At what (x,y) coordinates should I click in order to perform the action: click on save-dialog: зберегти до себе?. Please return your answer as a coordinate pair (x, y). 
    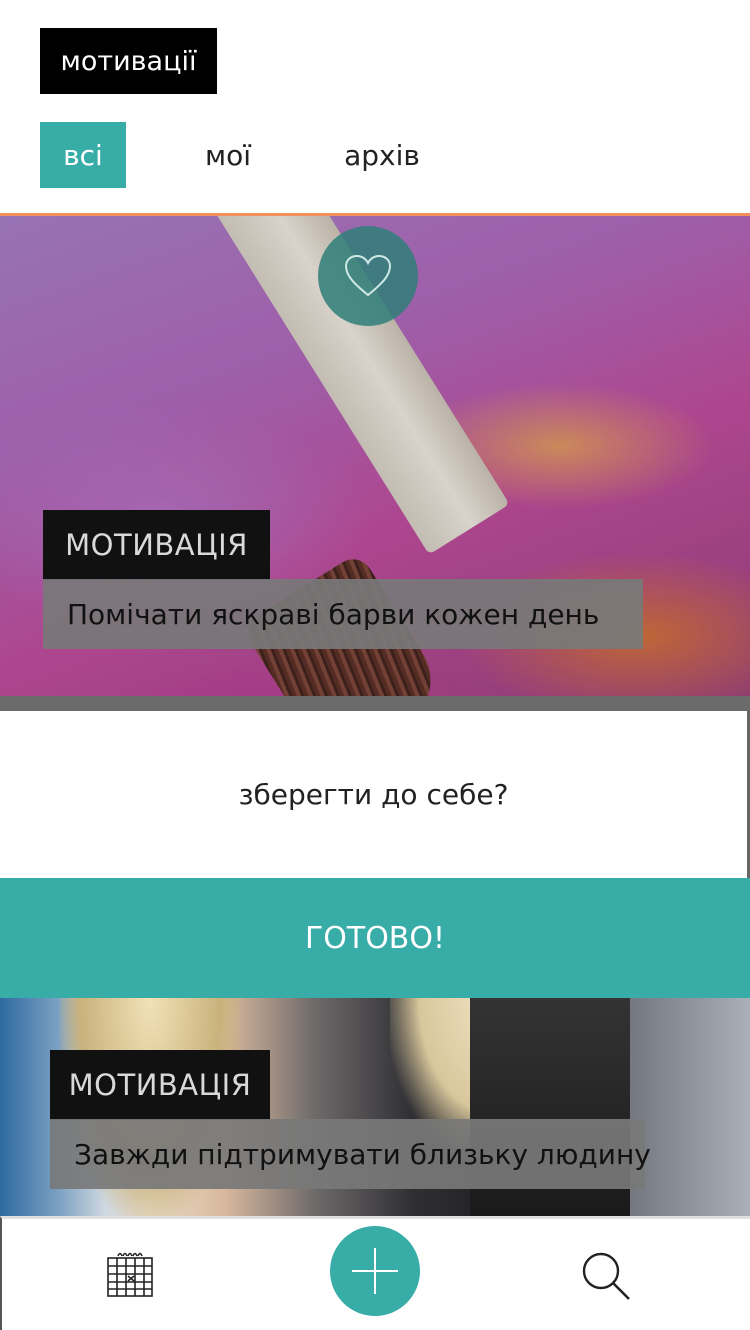
    Looking at the image, I should click on (375, 794).